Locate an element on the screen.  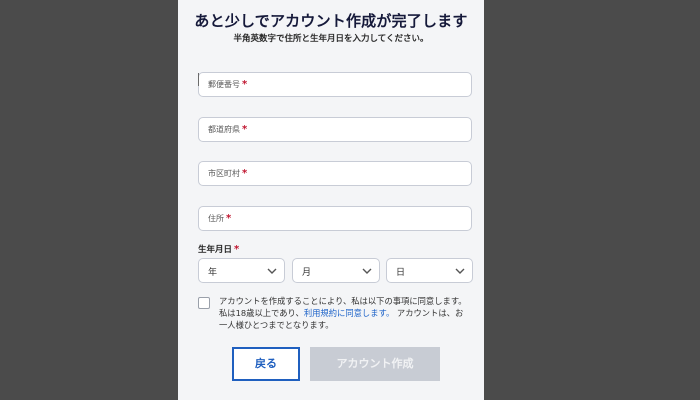
back-button: 戻る is located at coordinates (266, 364).